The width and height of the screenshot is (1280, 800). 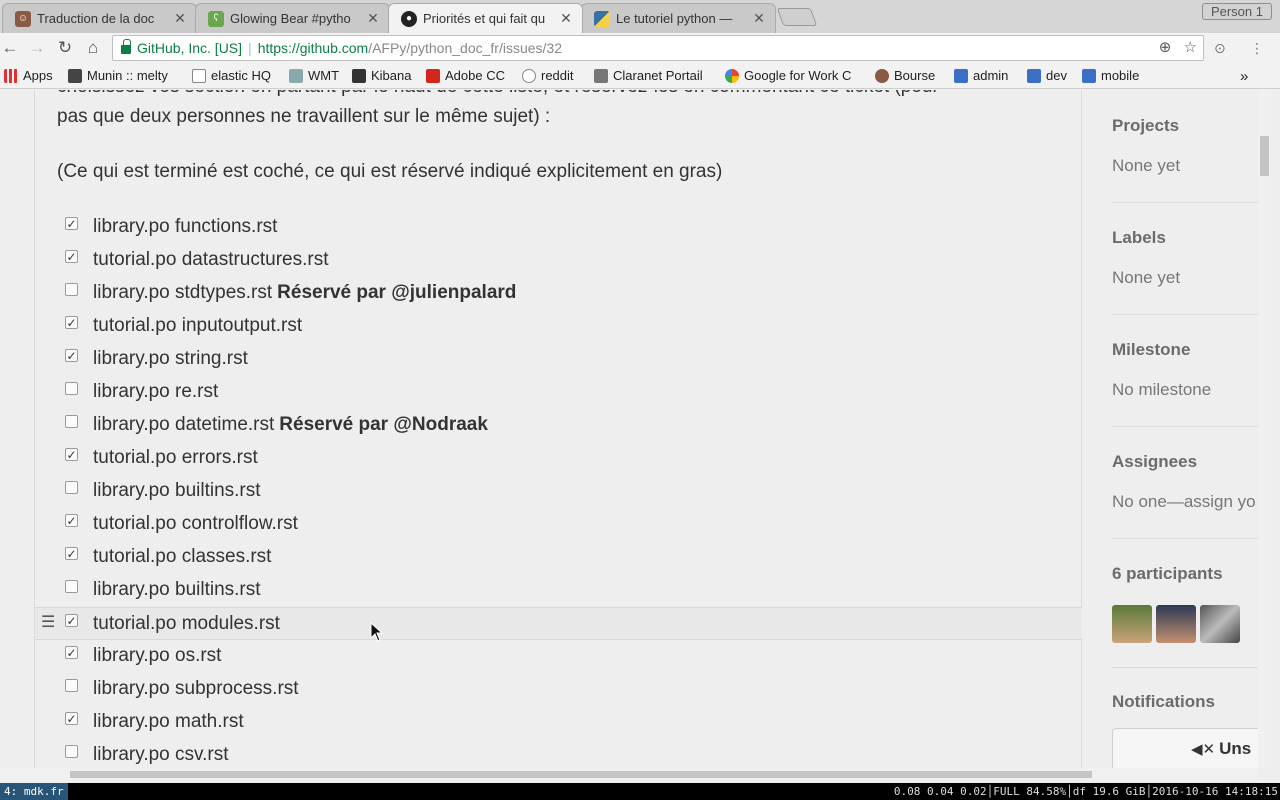 What do you see at coordinates (48, 622) in the screenshot?
I see `drag-handle-icon: ☰` at bounding box center [48, 622].